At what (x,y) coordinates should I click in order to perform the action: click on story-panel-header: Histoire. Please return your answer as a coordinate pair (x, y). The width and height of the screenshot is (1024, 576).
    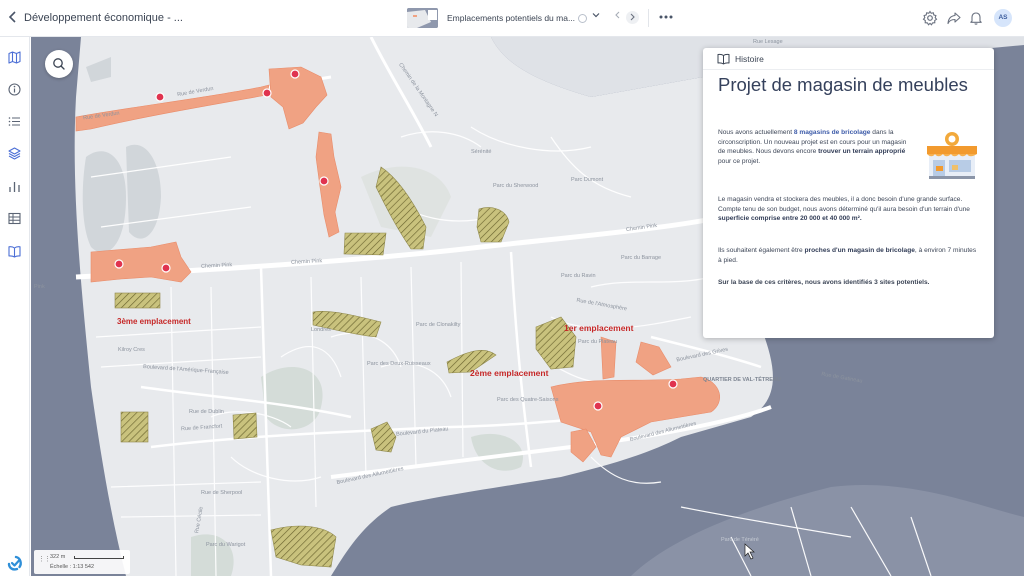
    Looking at the image, I should click on (848, 59).